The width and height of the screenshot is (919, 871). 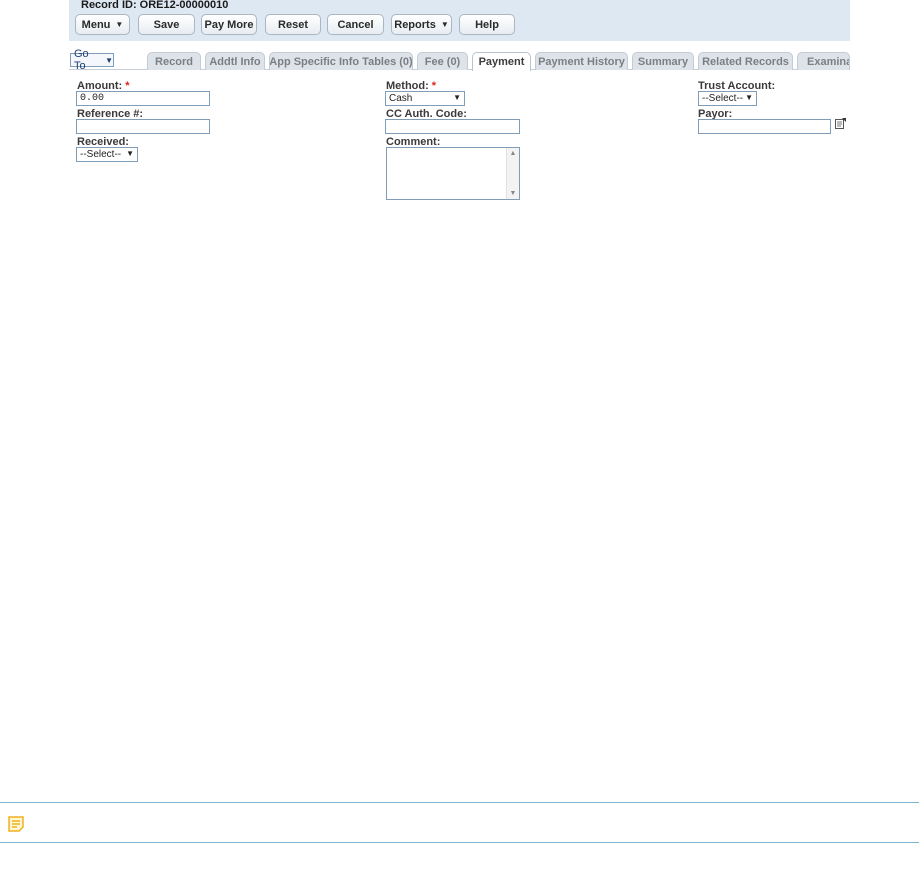 I want to click on tab-addtl-info: Addtl Info, so click(x=235, y=61).